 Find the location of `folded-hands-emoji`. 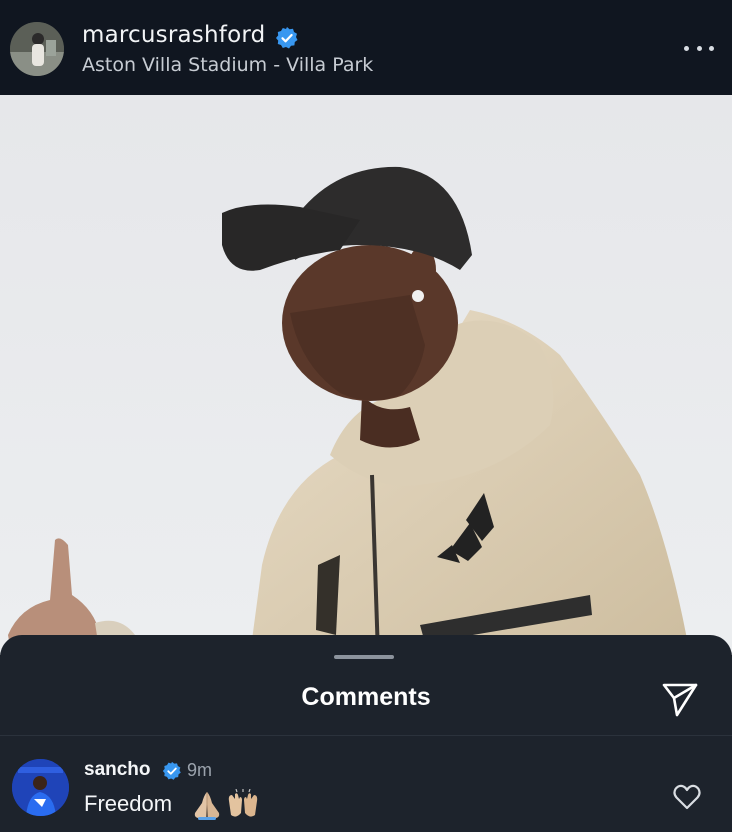

folded-hands-emoji is located at coordinates (207, 805).